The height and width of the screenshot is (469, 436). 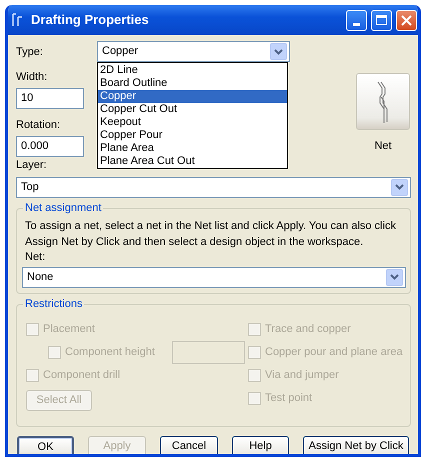 I want to click on height-field, so click(x=208, y=352).